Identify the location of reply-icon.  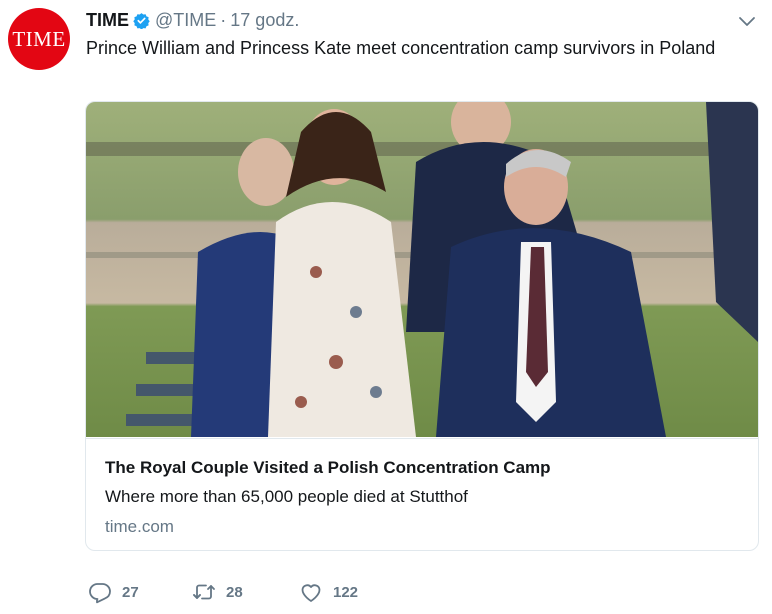
(100, 592).